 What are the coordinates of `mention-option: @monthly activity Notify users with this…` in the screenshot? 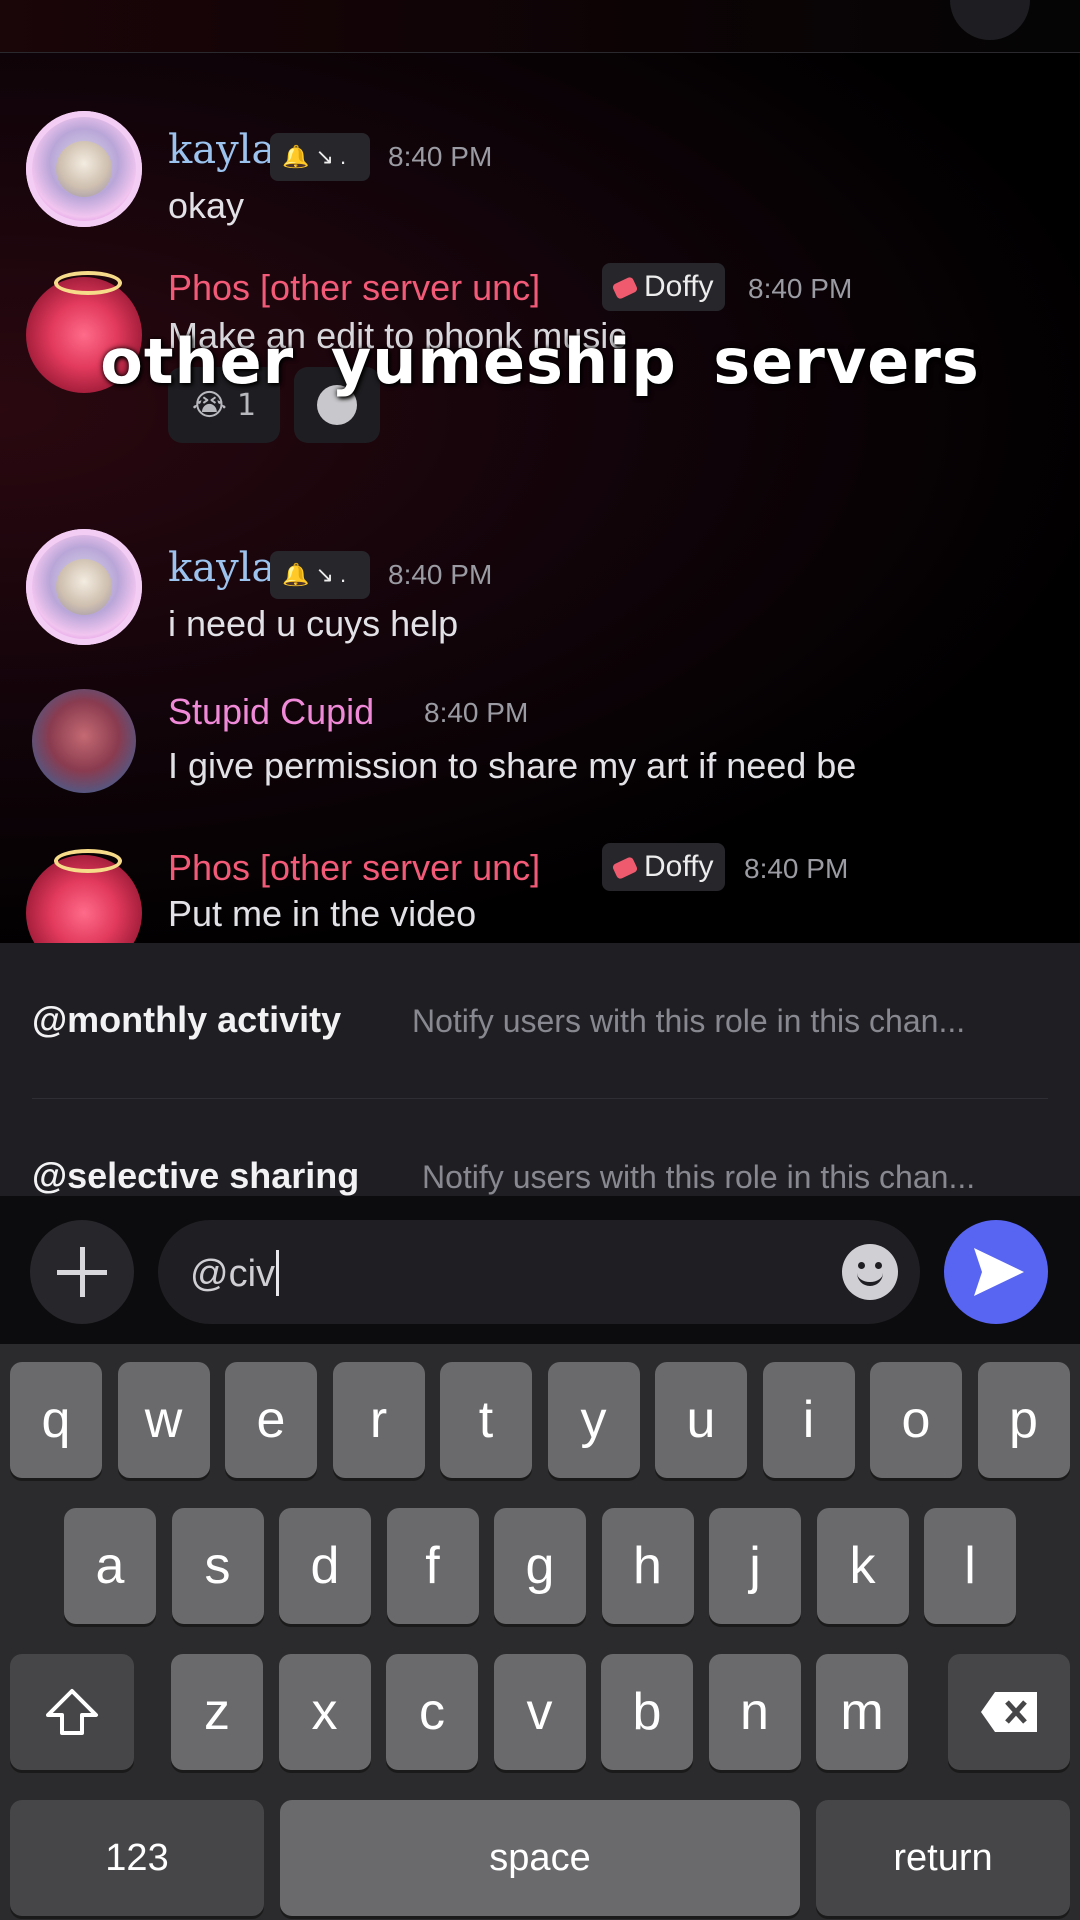 It's located at (540, 1007).